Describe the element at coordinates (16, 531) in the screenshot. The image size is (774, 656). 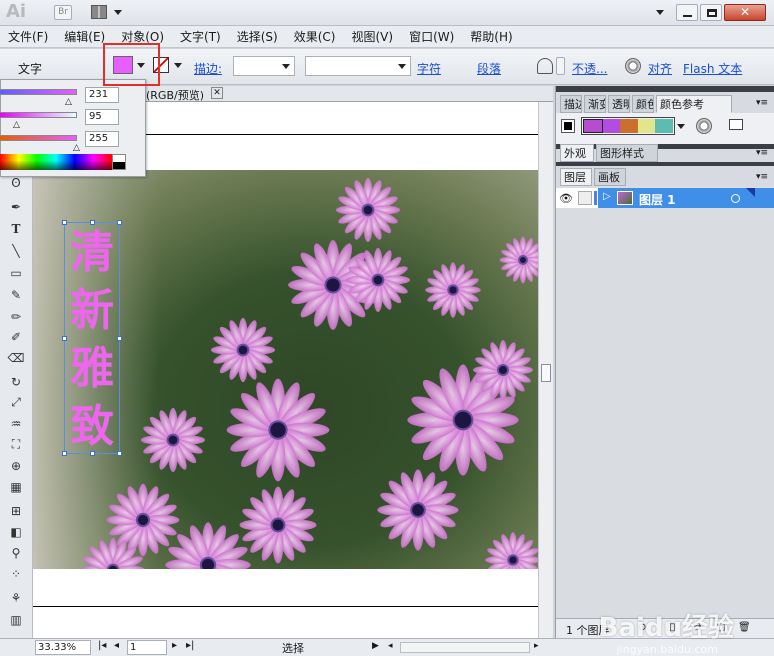
I see `gradient-tool-icon: ◧` at that location.